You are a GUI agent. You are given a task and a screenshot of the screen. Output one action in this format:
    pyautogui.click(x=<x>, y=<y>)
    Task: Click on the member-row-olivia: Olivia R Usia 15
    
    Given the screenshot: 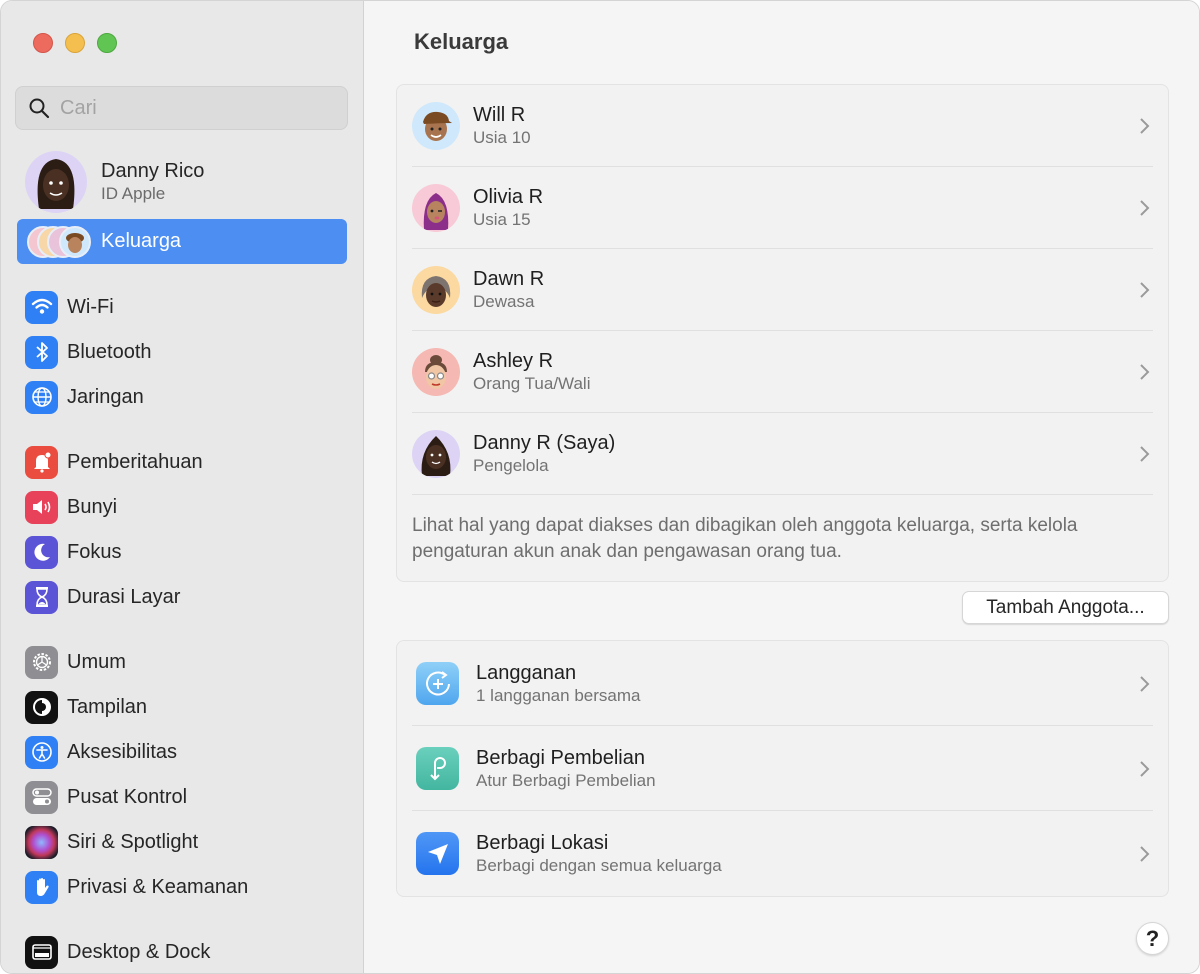 What is the action you would take?
    pyautogui.click(x=782, y=208)
    